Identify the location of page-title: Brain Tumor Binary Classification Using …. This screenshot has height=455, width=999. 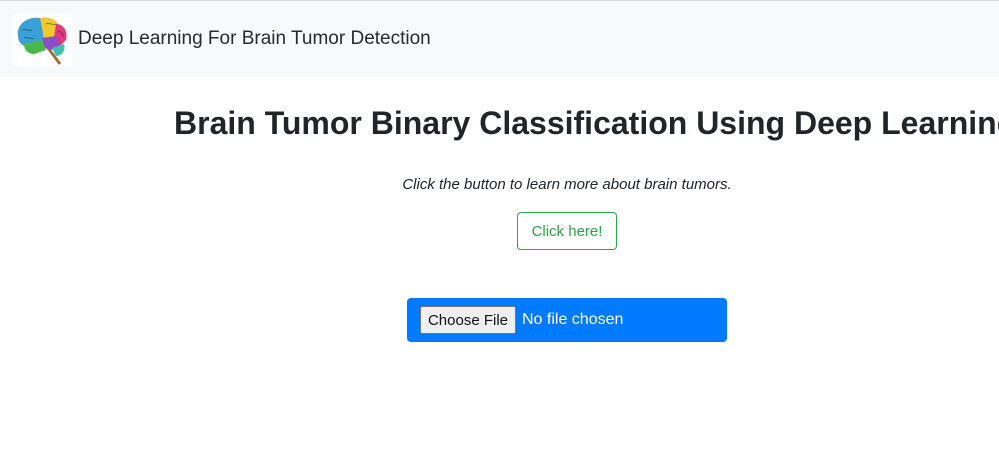
(586, 123).